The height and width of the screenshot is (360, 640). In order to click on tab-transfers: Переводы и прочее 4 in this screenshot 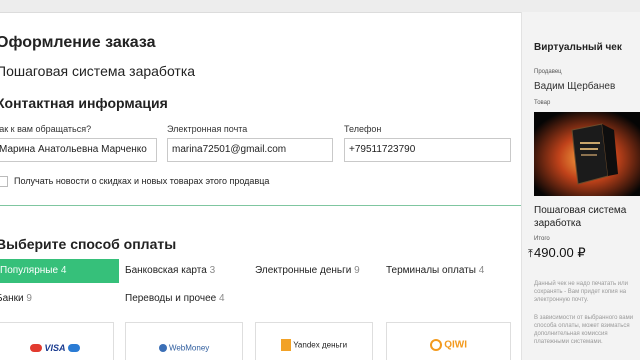, I will do `click(175, 299)`.